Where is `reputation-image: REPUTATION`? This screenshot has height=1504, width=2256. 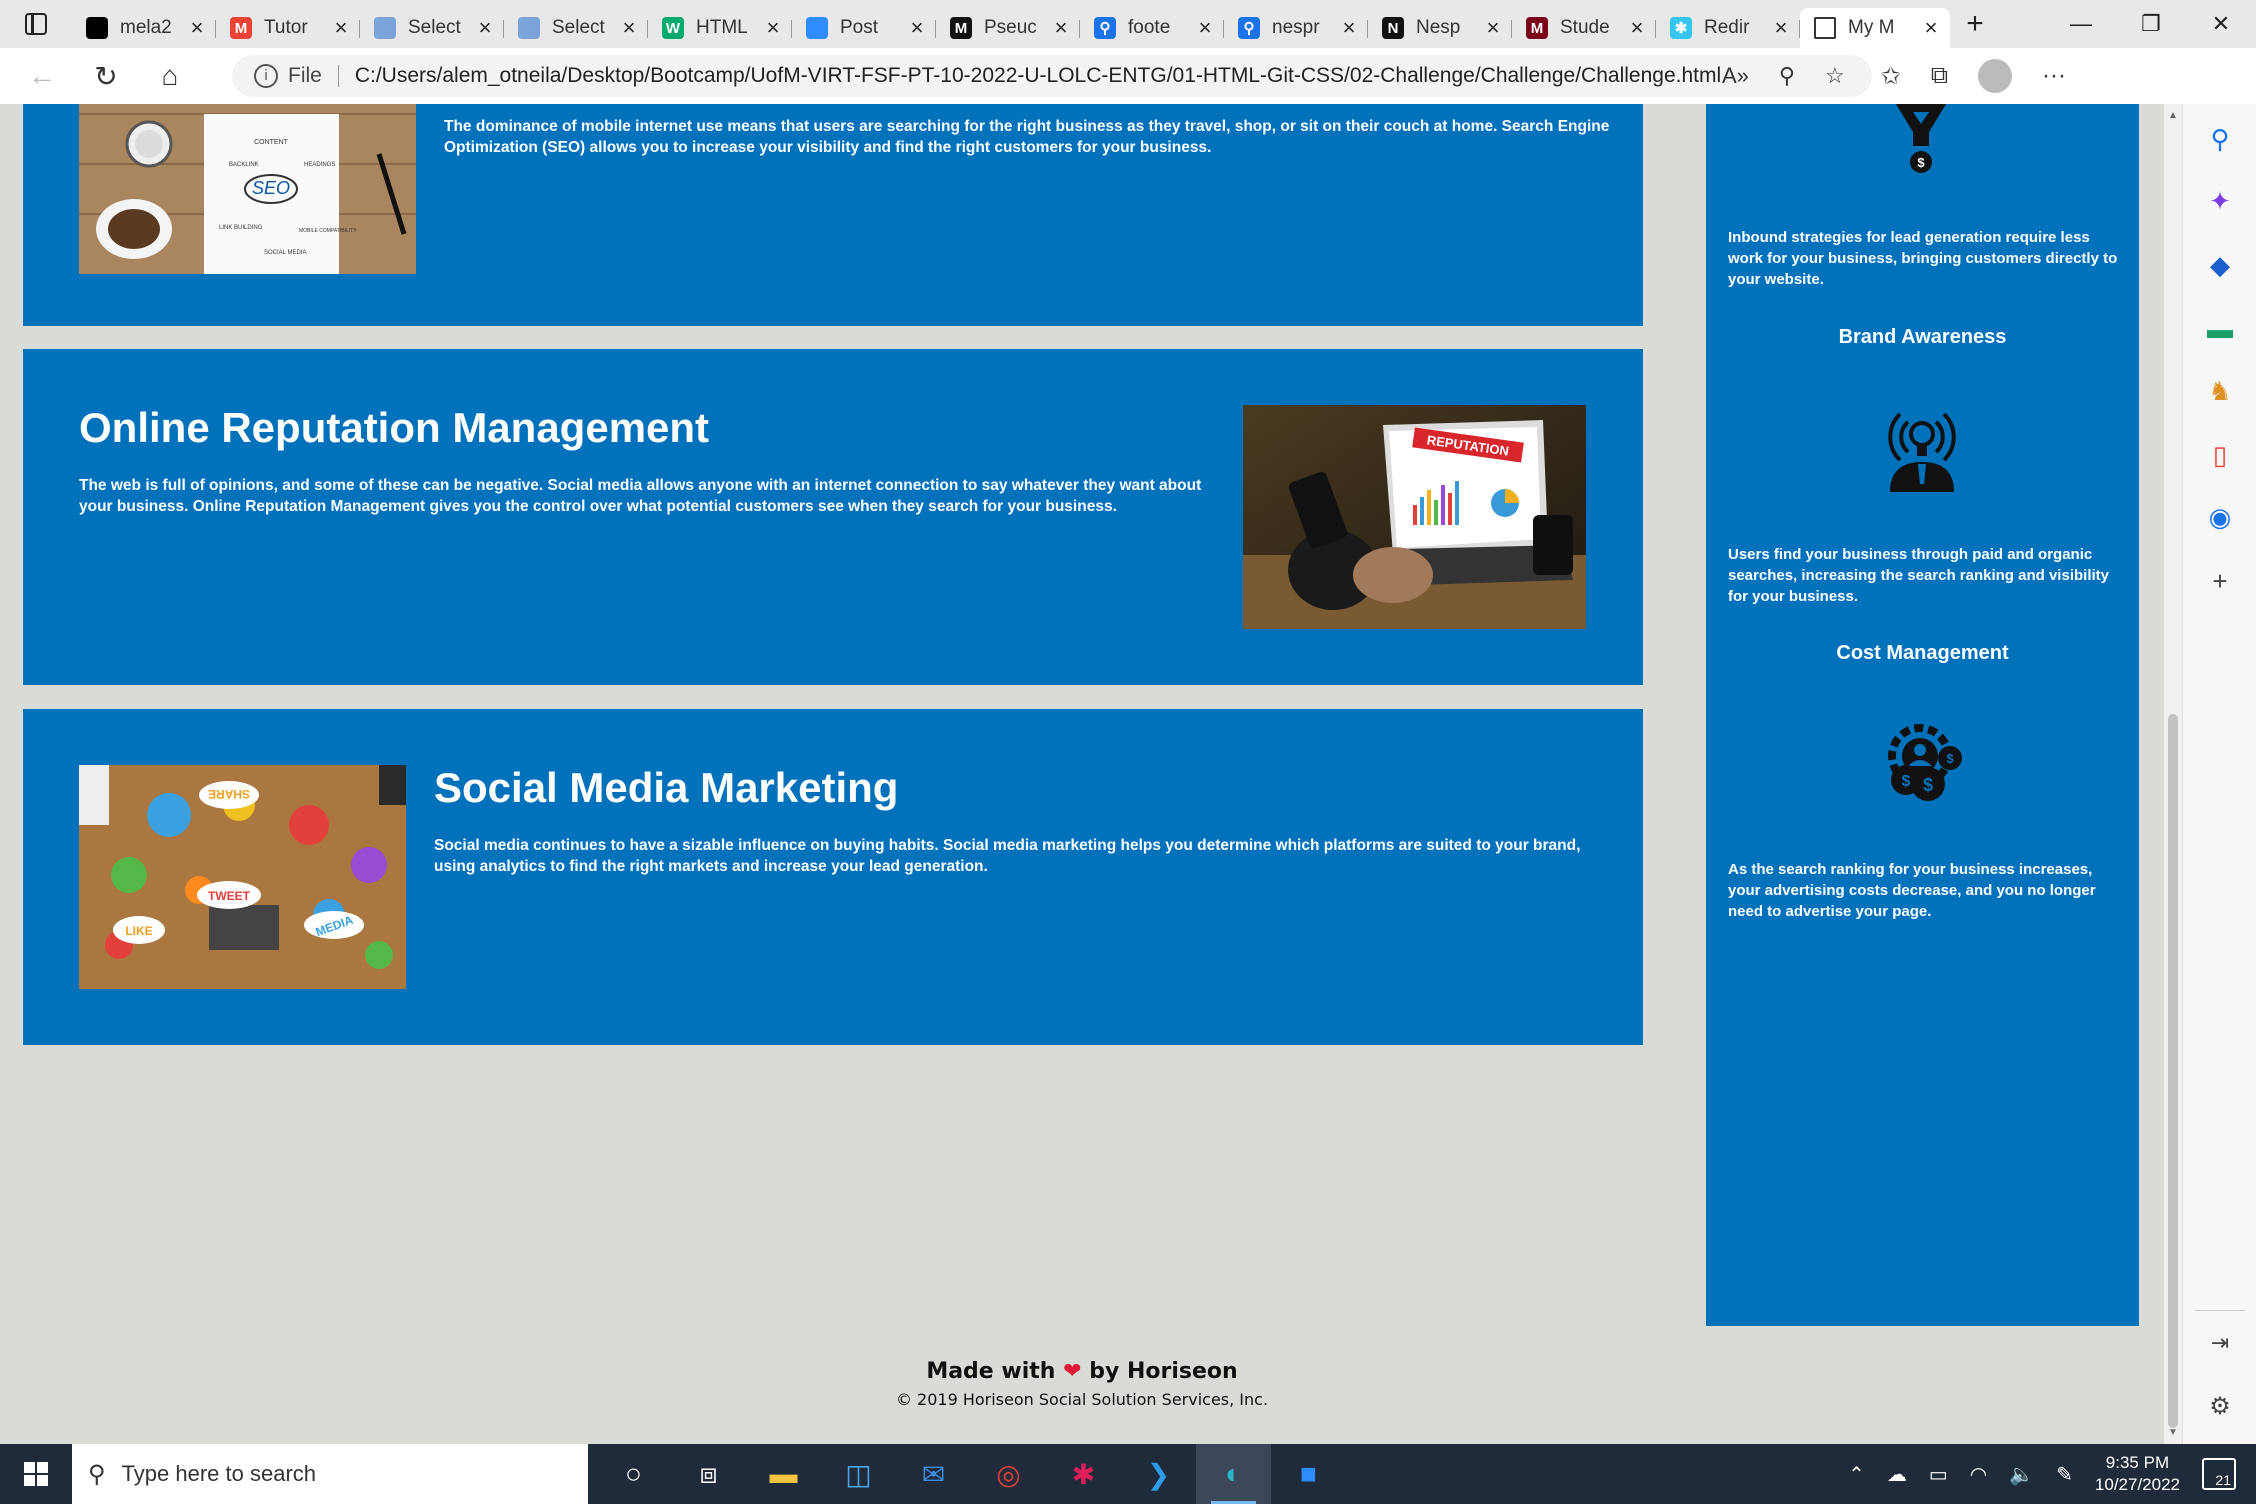
reputation-image: REPUTATION is located at coordinates (1414, 517).